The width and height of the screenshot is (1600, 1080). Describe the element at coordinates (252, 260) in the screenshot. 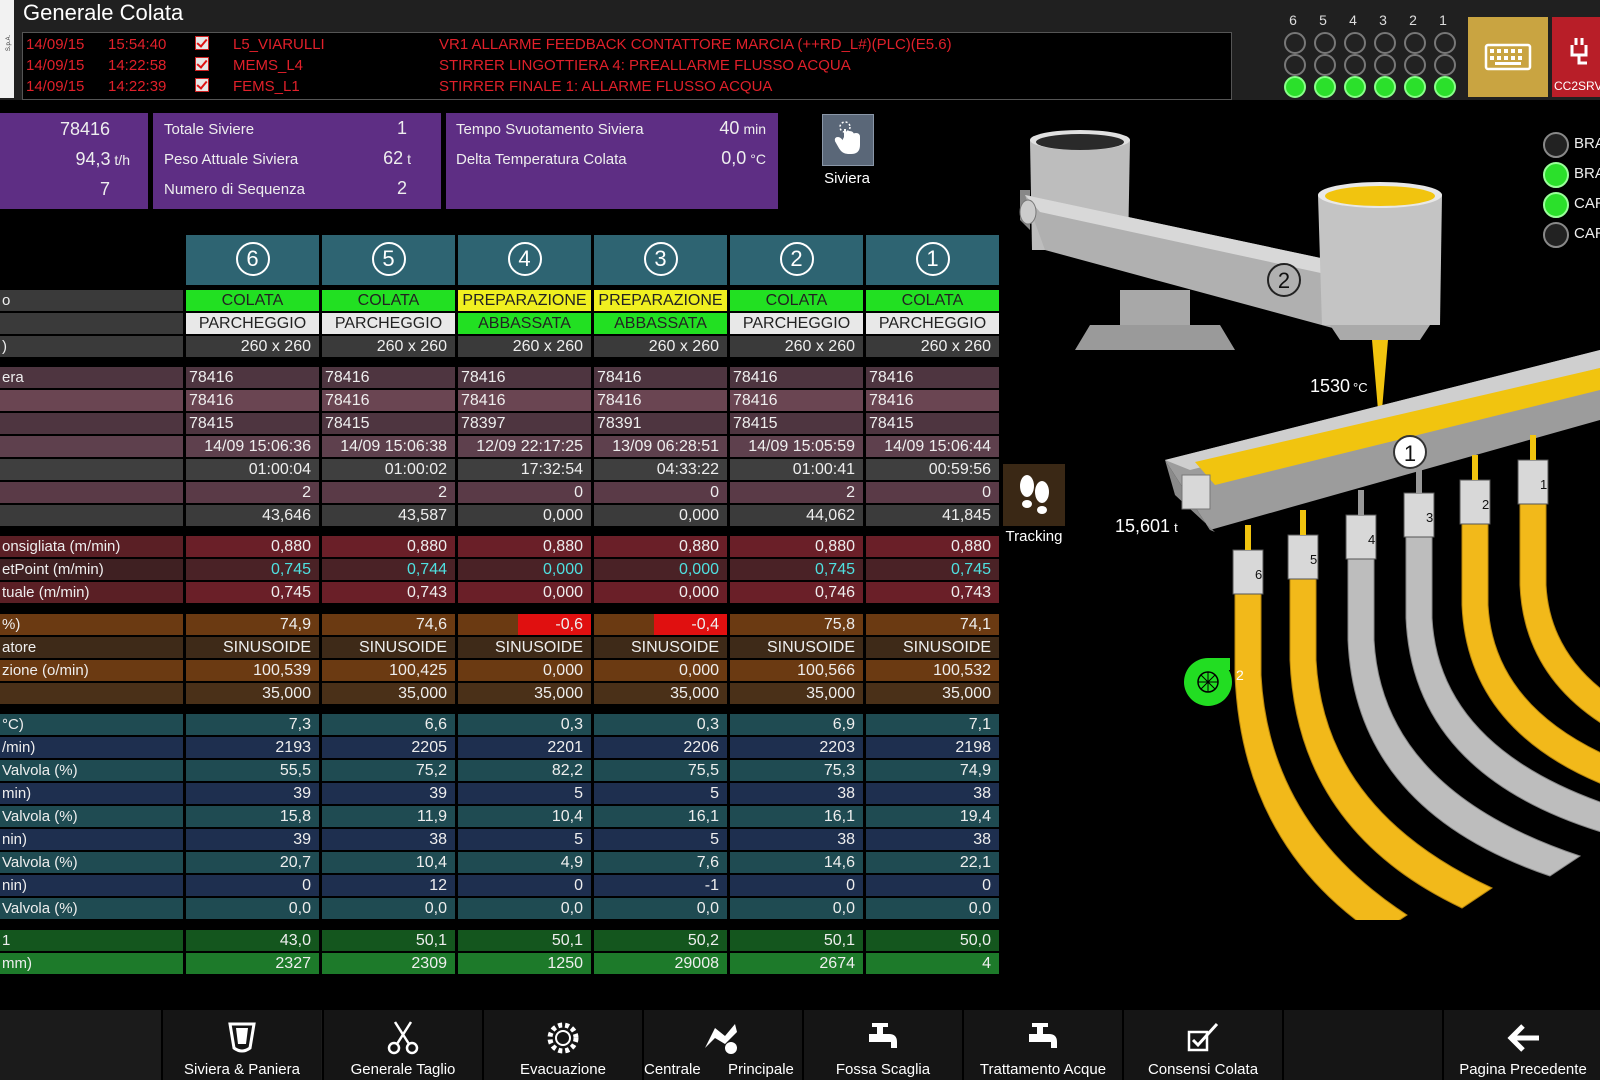

I see `strand-header: 6` at that location.